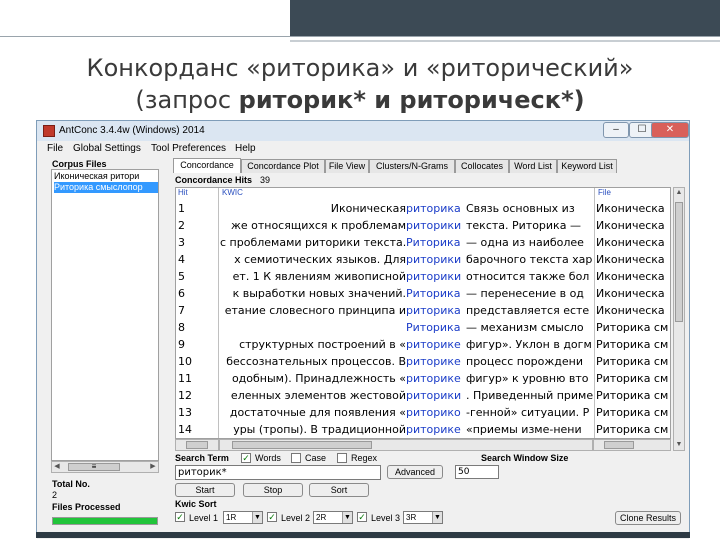 The height and width of the screenshot is (540, 720). What do you see at coordinates (529, 344) in the screenshot?
I see `right-context: фигур». Уклон в догм` at bounding box center [529, 344].